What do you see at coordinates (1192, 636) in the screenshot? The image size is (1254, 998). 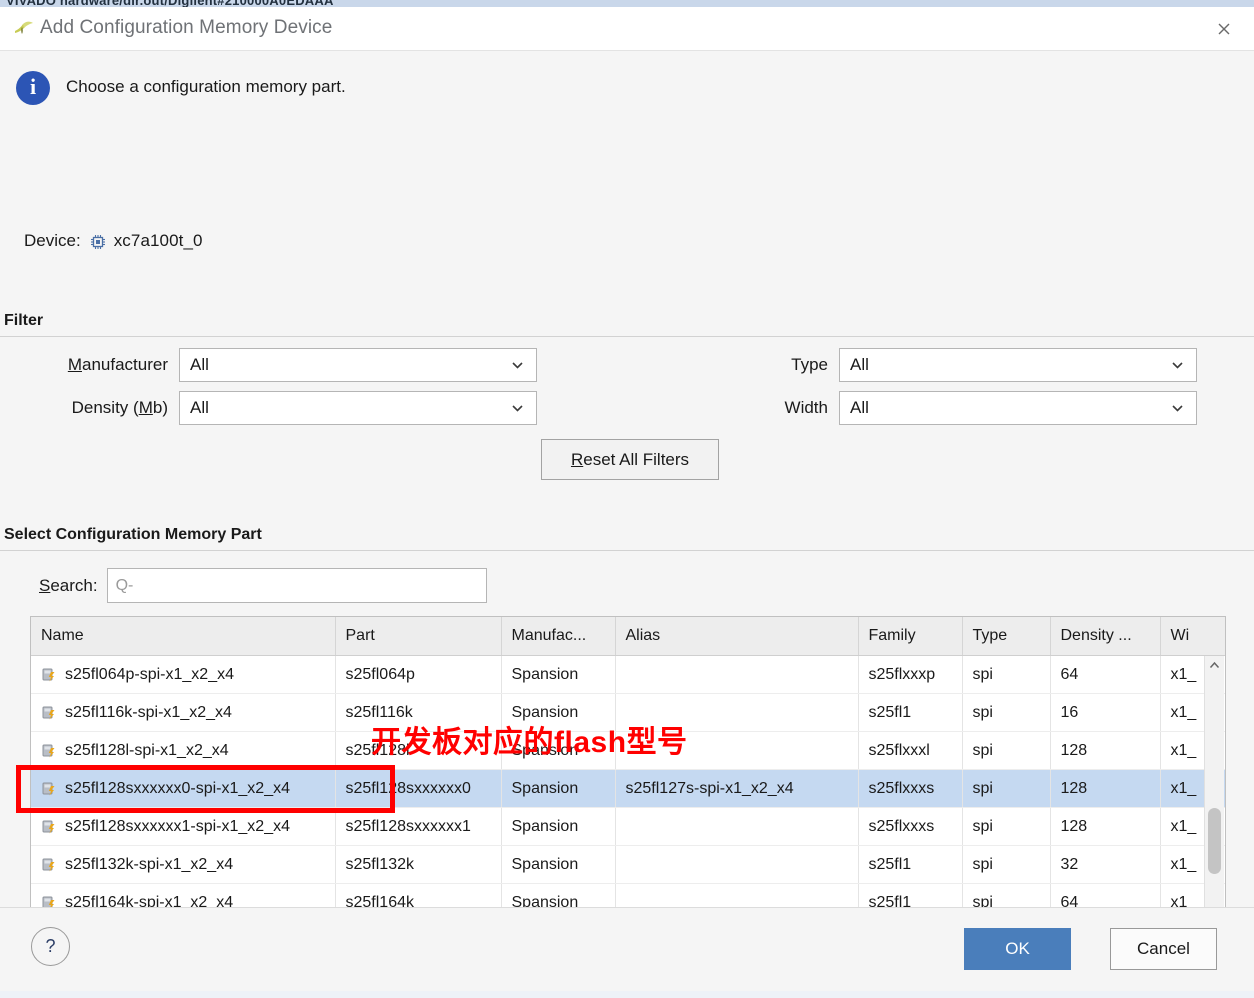 I see `column-header-width: Wi` at bounding box center [1192, 636].